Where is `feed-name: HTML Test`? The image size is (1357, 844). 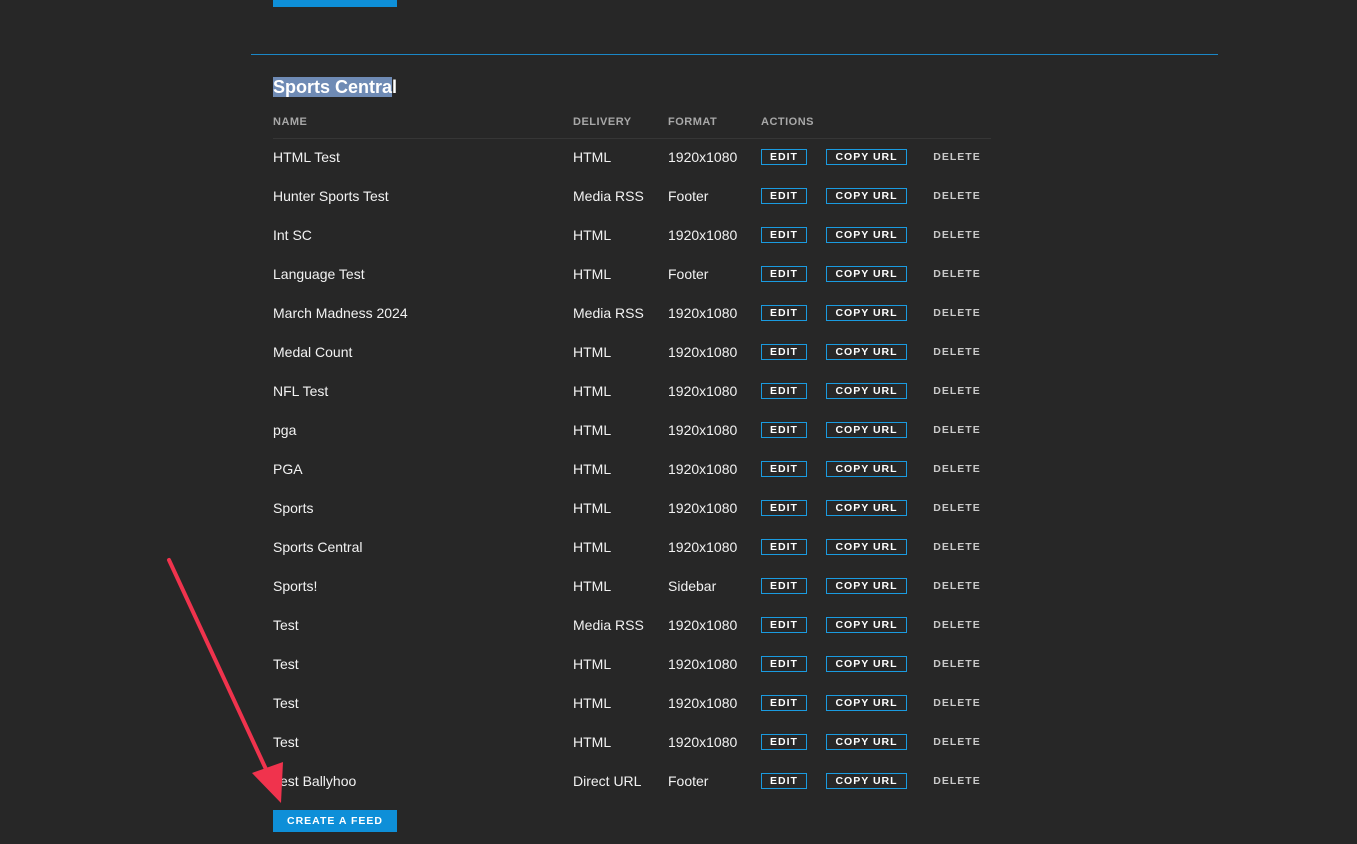 feed-name: HTML Test is located at coordinates (306, 157).